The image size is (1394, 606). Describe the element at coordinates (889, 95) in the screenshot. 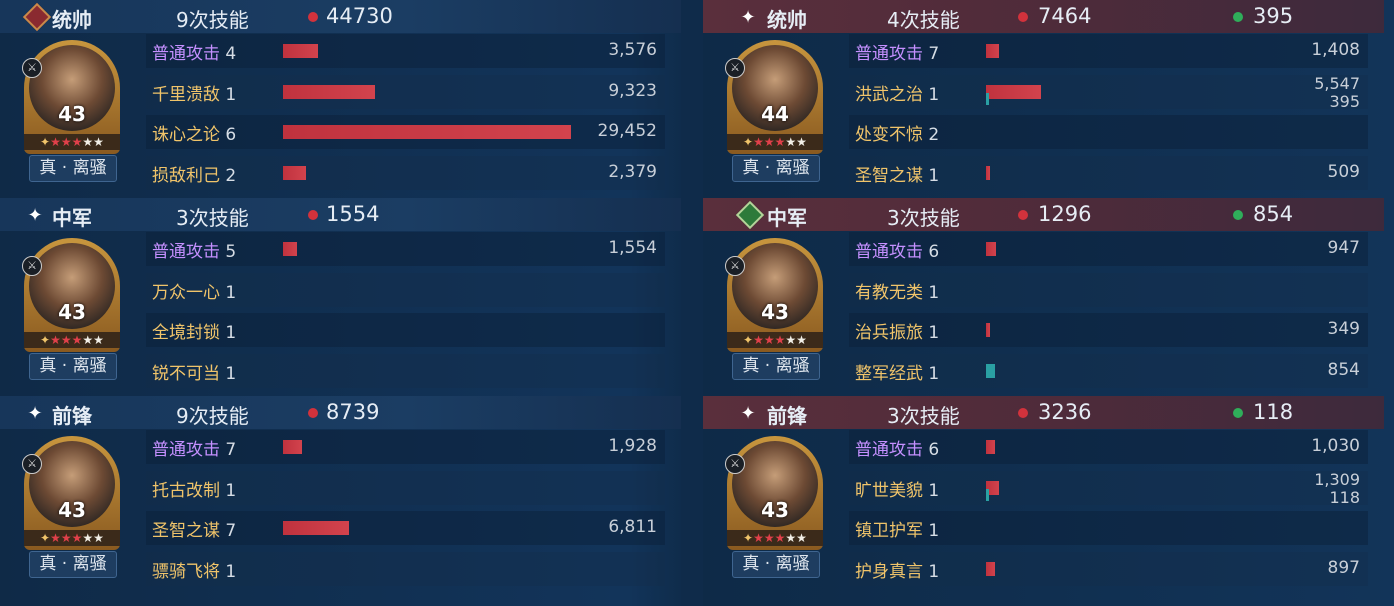

I see `skill-name-text: 洪武之治` at that location.